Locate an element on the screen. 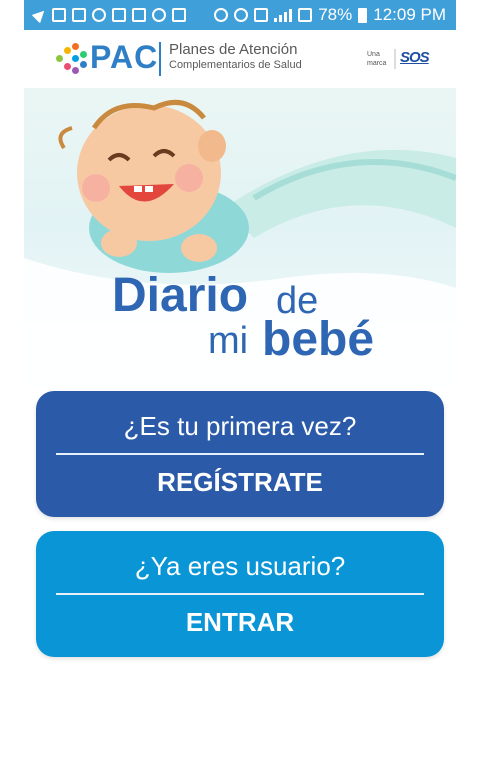  battery-icon is located at coordinates (363, 15).